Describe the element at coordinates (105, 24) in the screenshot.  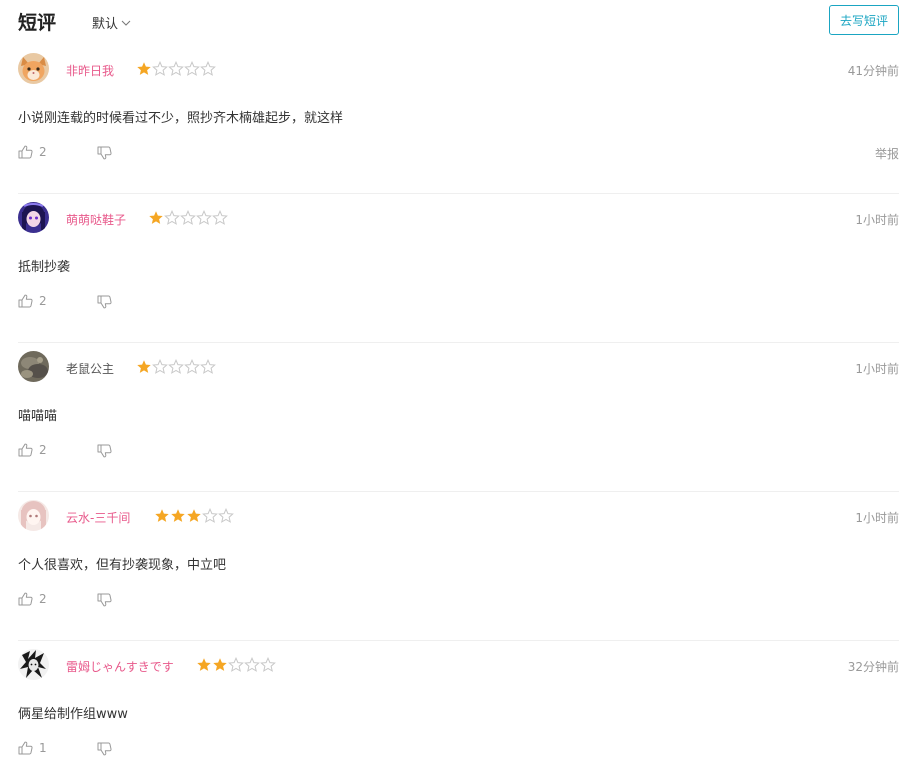
I see `sort-label: 默认` at that location.